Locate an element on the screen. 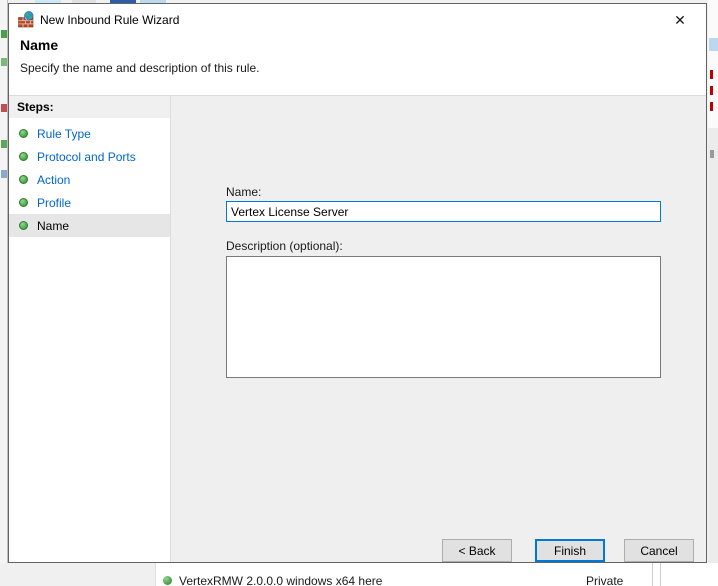 This screenshot has width=718, height=586. back-button: < Back is located at coordinates (477, 550).